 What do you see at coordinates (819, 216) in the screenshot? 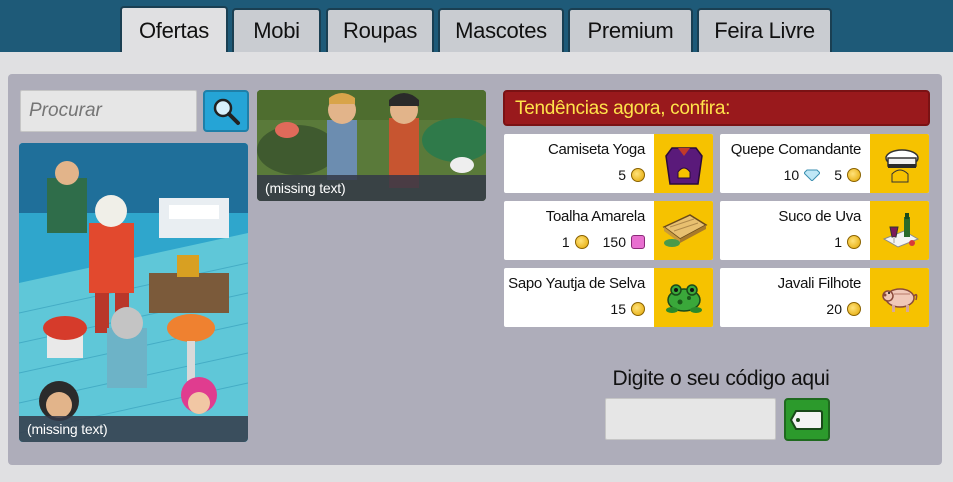
I see `item-name: Suco de Uva` at bounding box center [819, 216].